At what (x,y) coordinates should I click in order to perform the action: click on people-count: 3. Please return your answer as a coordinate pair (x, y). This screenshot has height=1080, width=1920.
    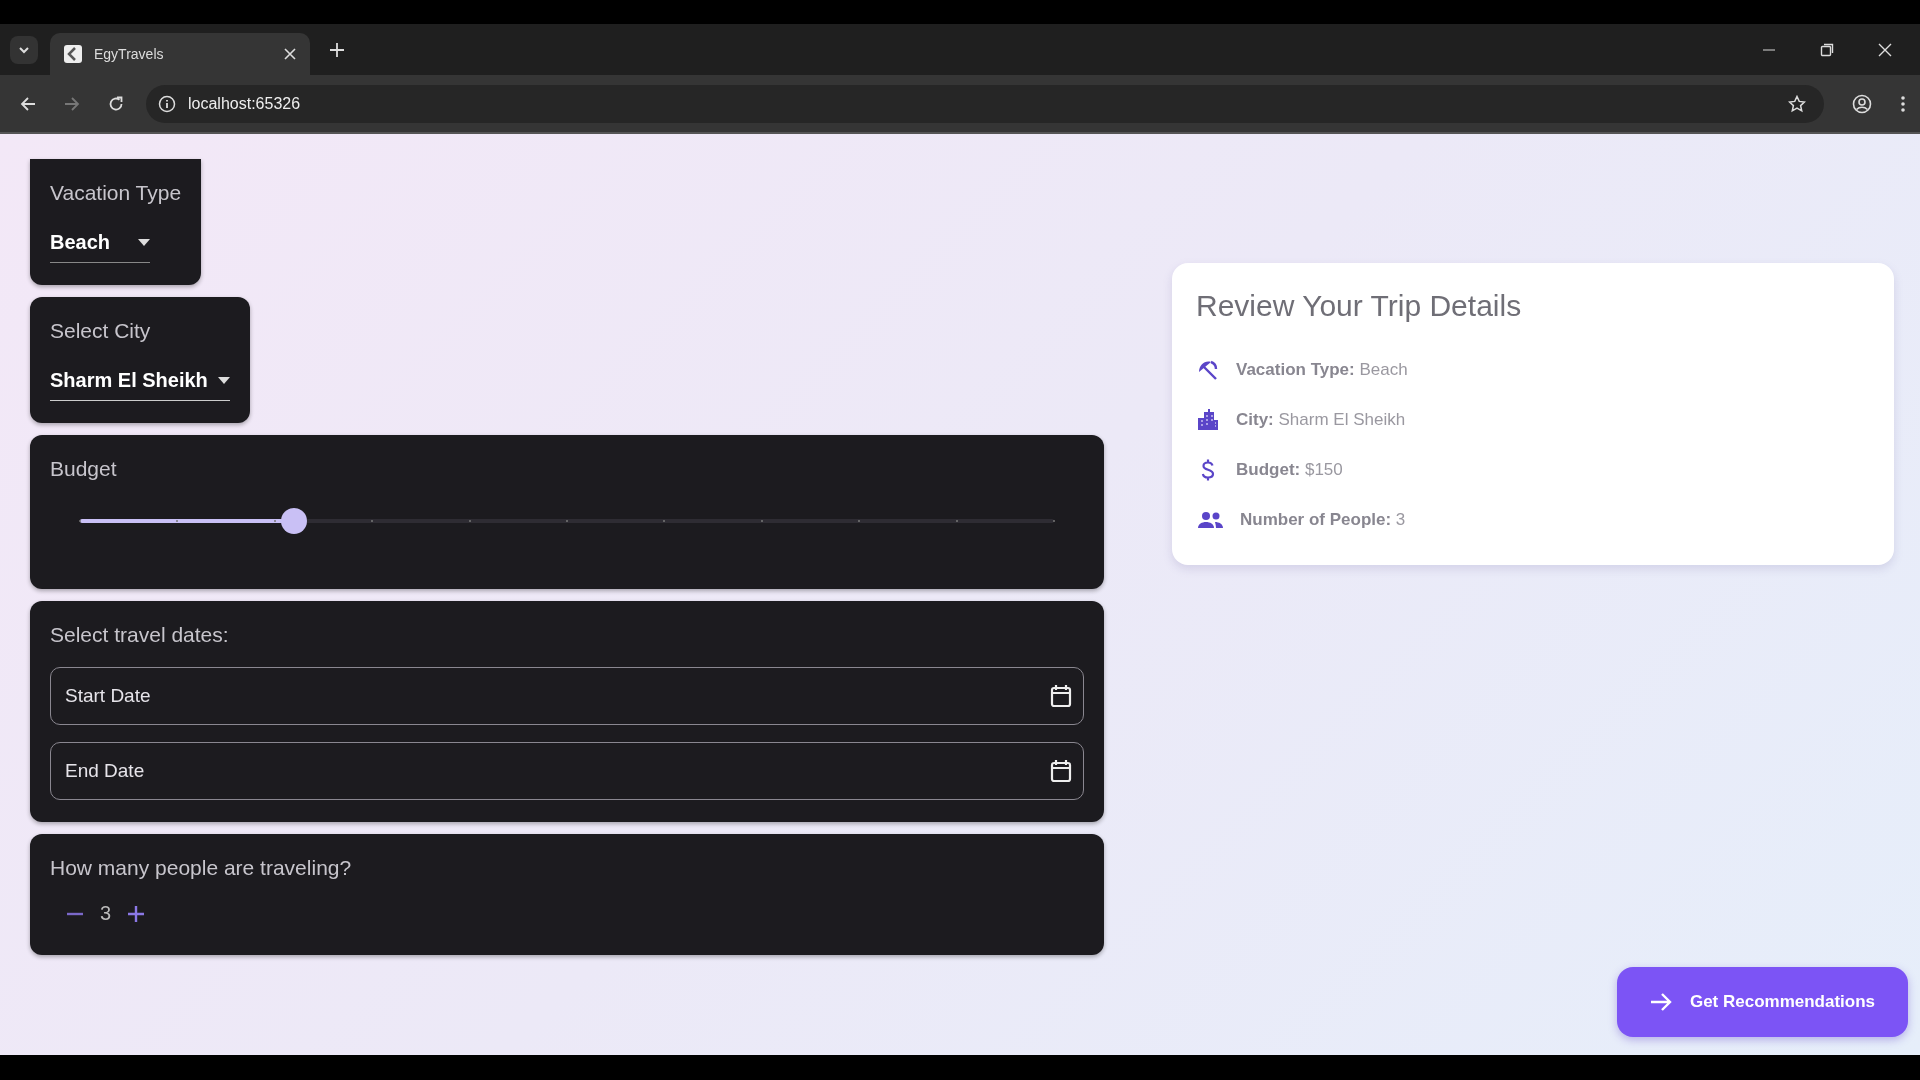
    Looking at the image, I should click on (106, 913).